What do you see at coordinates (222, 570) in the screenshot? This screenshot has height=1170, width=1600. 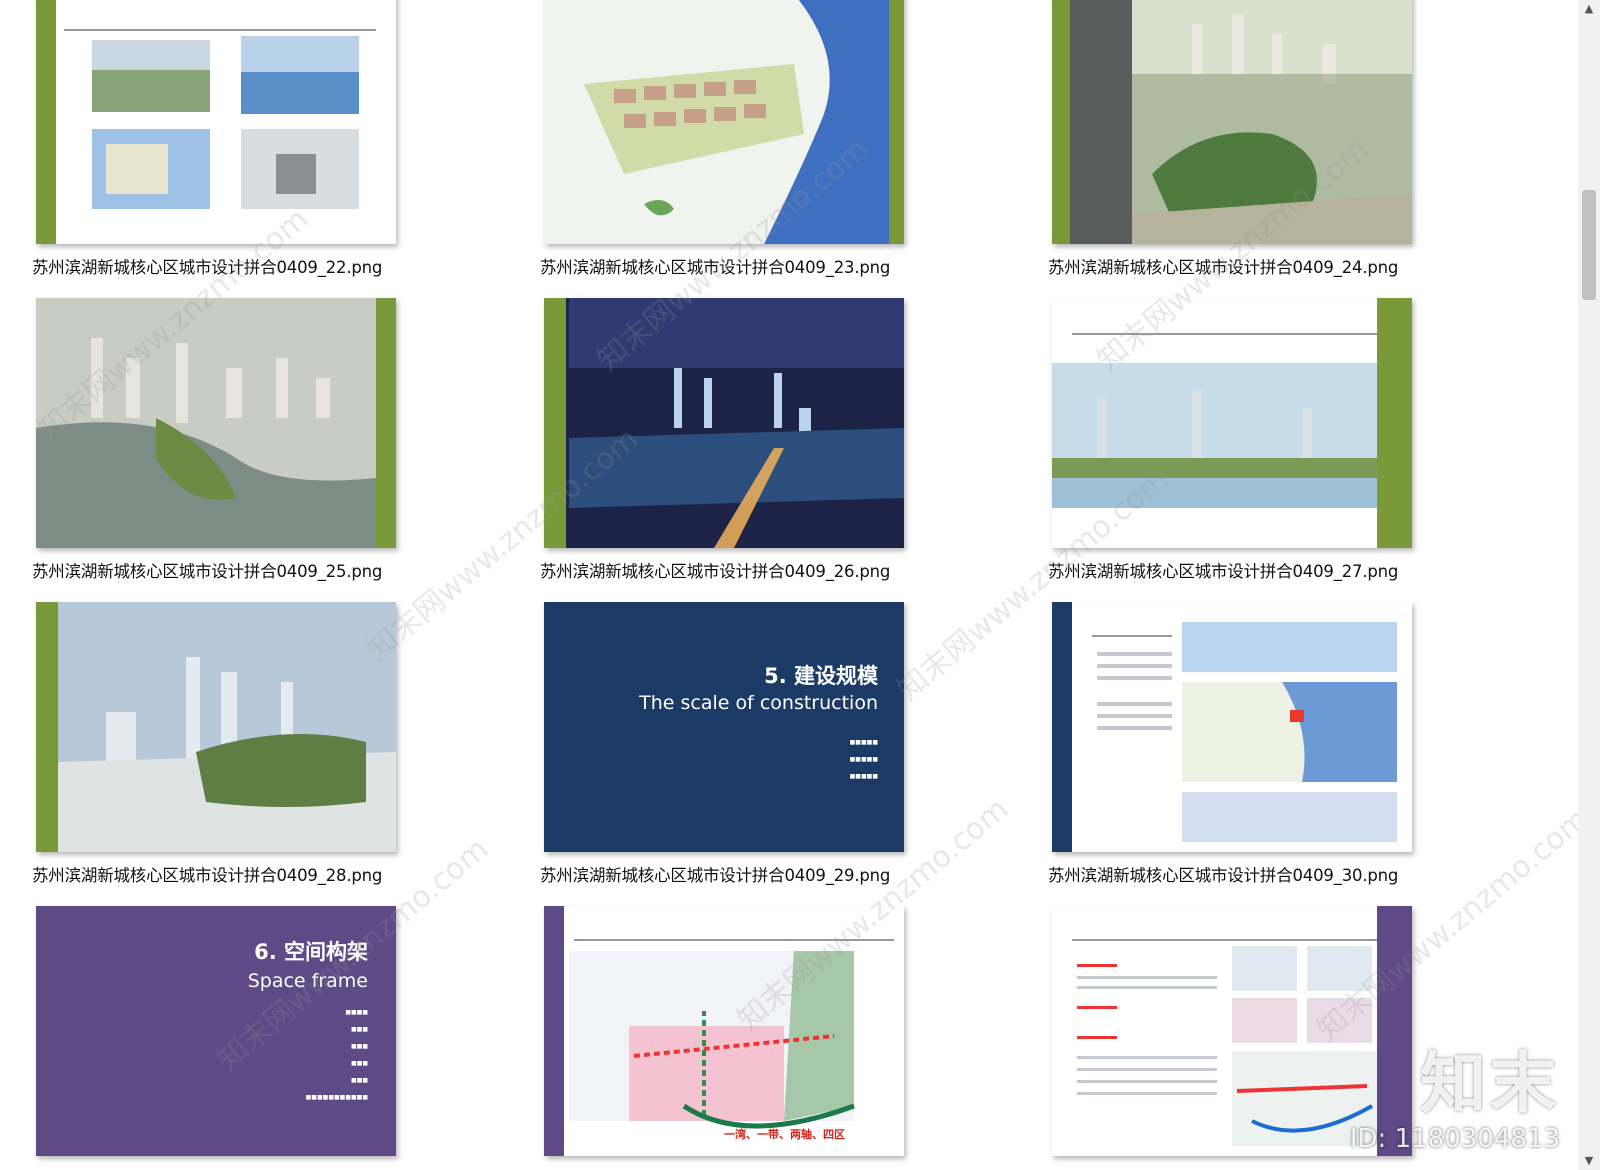 I see `file-name: 苏州滨湖新城核心区城市设计拼合0409_25.png` at bounding box center [222, 570].